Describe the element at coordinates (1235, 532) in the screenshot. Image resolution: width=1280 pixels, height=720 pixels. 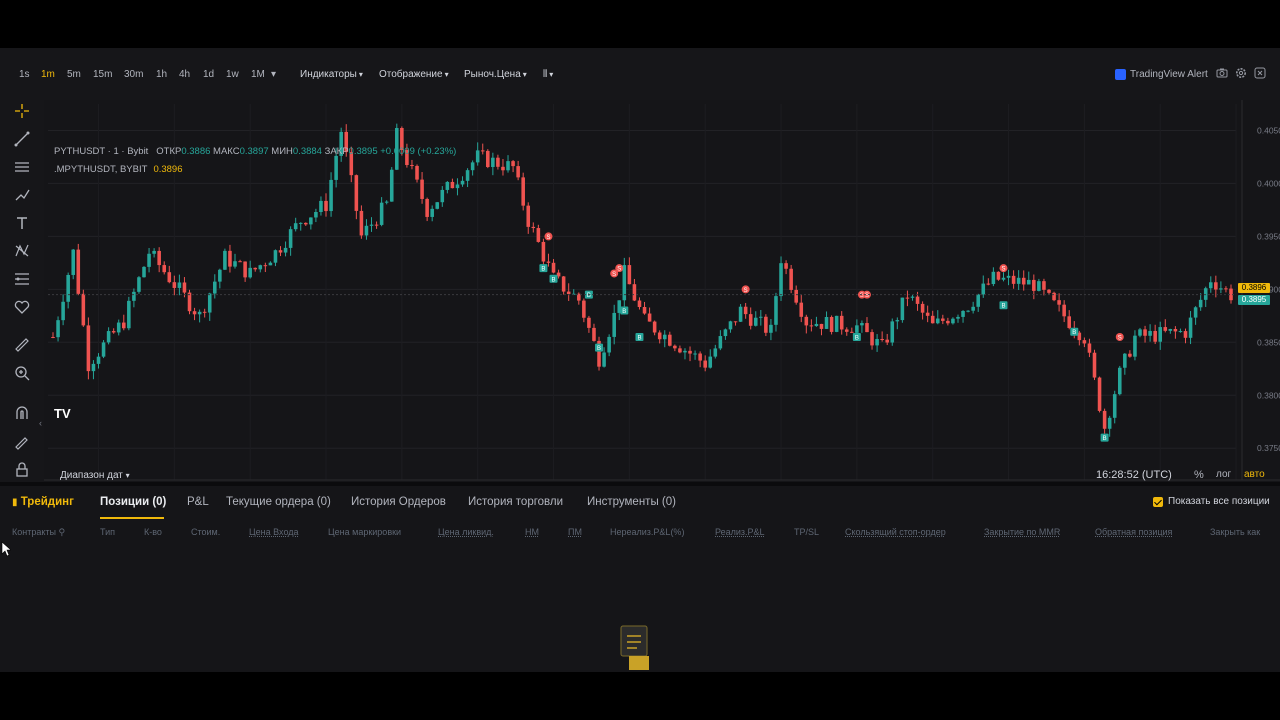
I see `column-header-close-as: Закрыть как` at that location.